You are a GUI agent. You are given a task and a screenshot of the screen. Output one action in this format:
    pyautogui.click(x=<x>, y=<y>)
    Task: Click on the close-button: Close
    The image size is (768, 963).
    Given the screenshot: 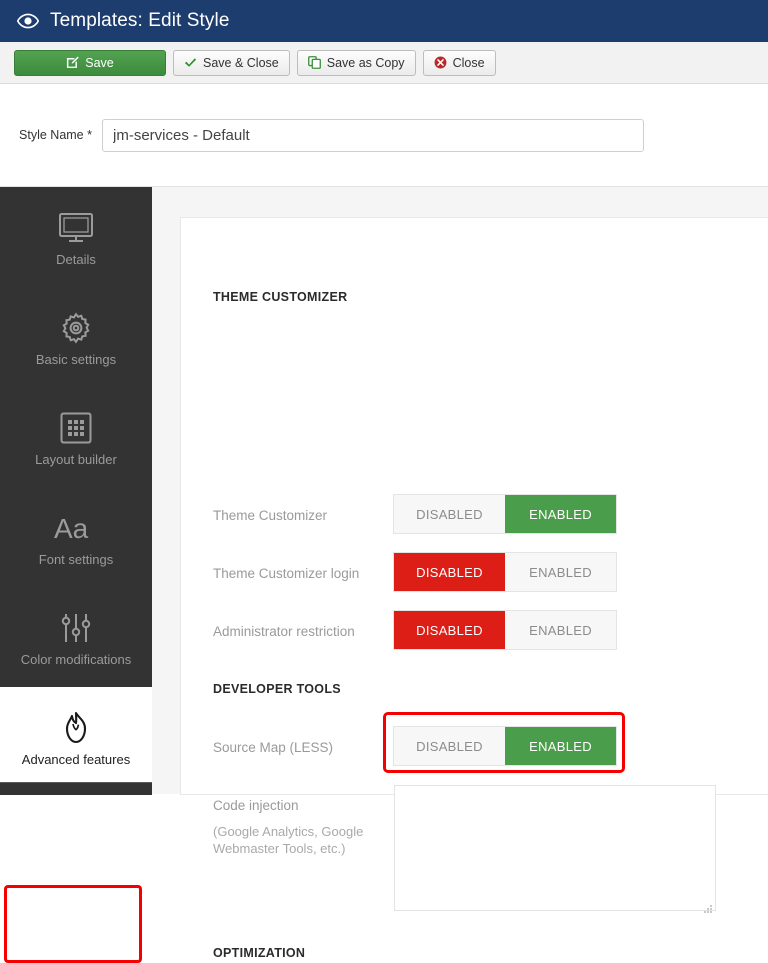 What is the action you would take?
    pyautogui.click(x=459, y=62)
    